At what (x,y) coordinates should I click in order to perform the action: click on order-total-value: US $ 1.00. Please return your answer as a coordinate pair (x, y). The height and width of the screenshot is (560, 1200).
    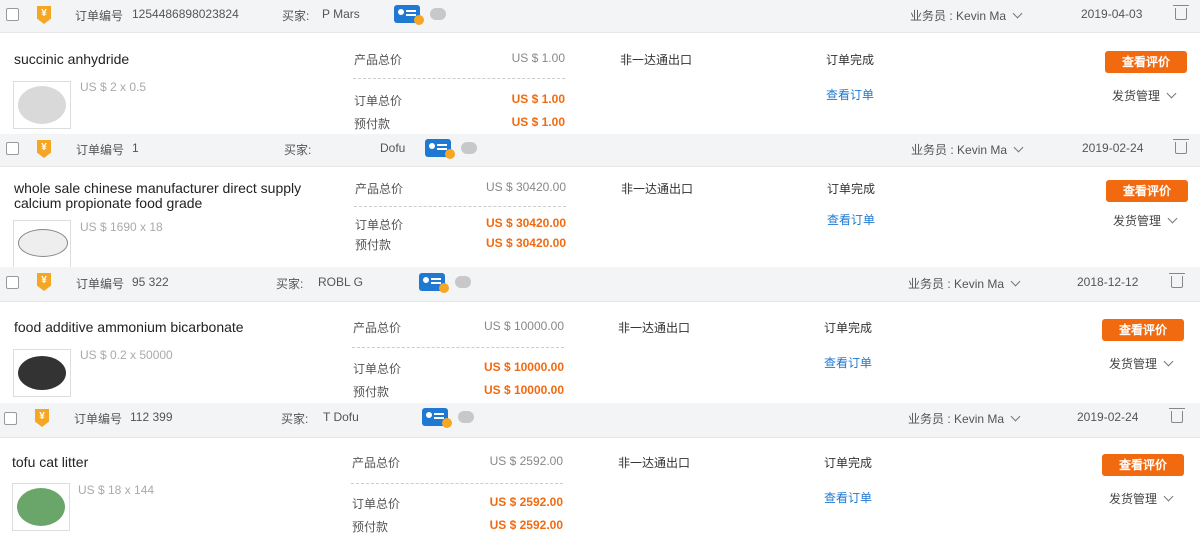
    Looking at the image, I should click on (538, 99).